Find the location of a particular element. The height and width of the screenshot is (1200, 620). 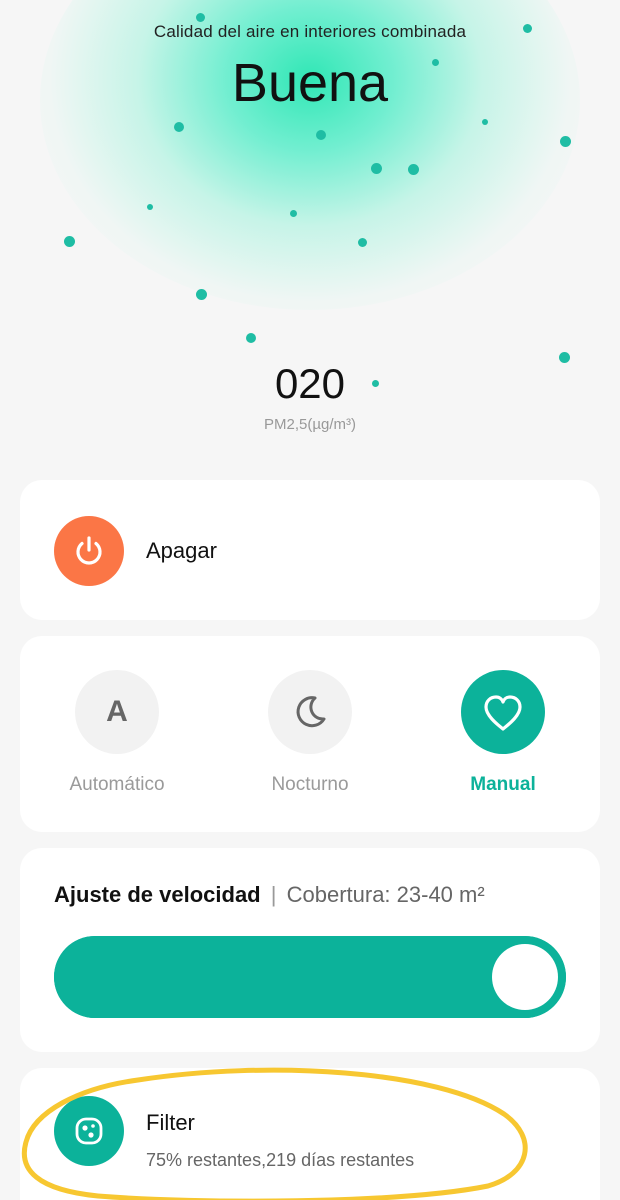

speed-title: Ajuste de velocidad is located at coordinates (157, 894).